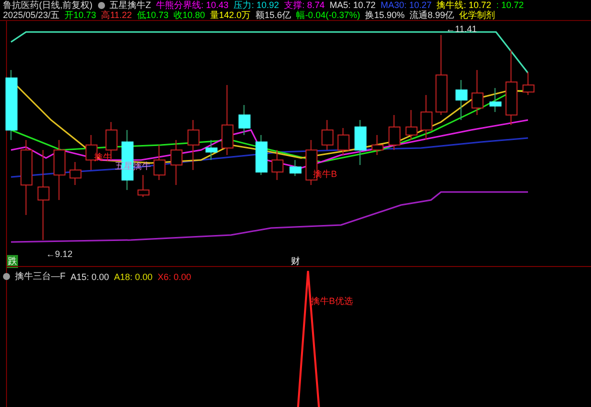 The height and width of the screenshot is (407, 591). I want to click on indicator-value: A18: 0.00, so click(133, 277).